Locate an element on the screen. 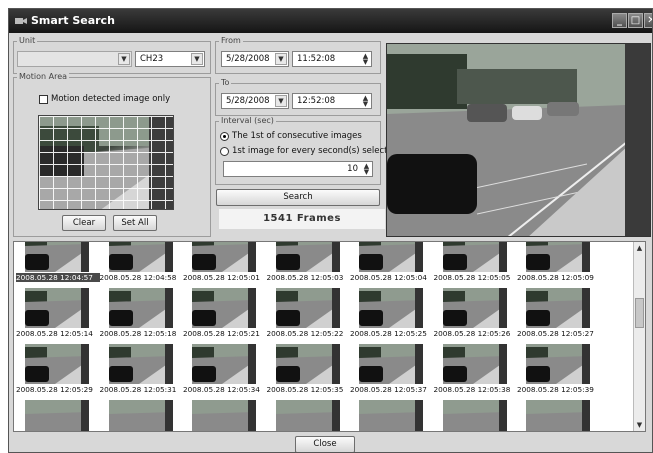 The width and height of the screenshot is (653, 453). site-select: ▼ is located at coordinates (74, 59).